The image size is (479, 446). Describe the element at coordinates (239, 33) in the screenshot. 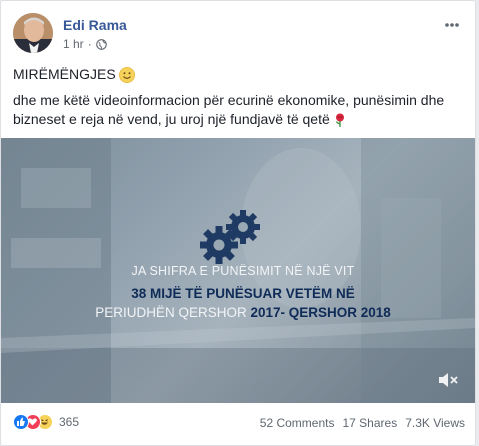

I see `post-header: Edi Rama 1 hr ·` at that location.